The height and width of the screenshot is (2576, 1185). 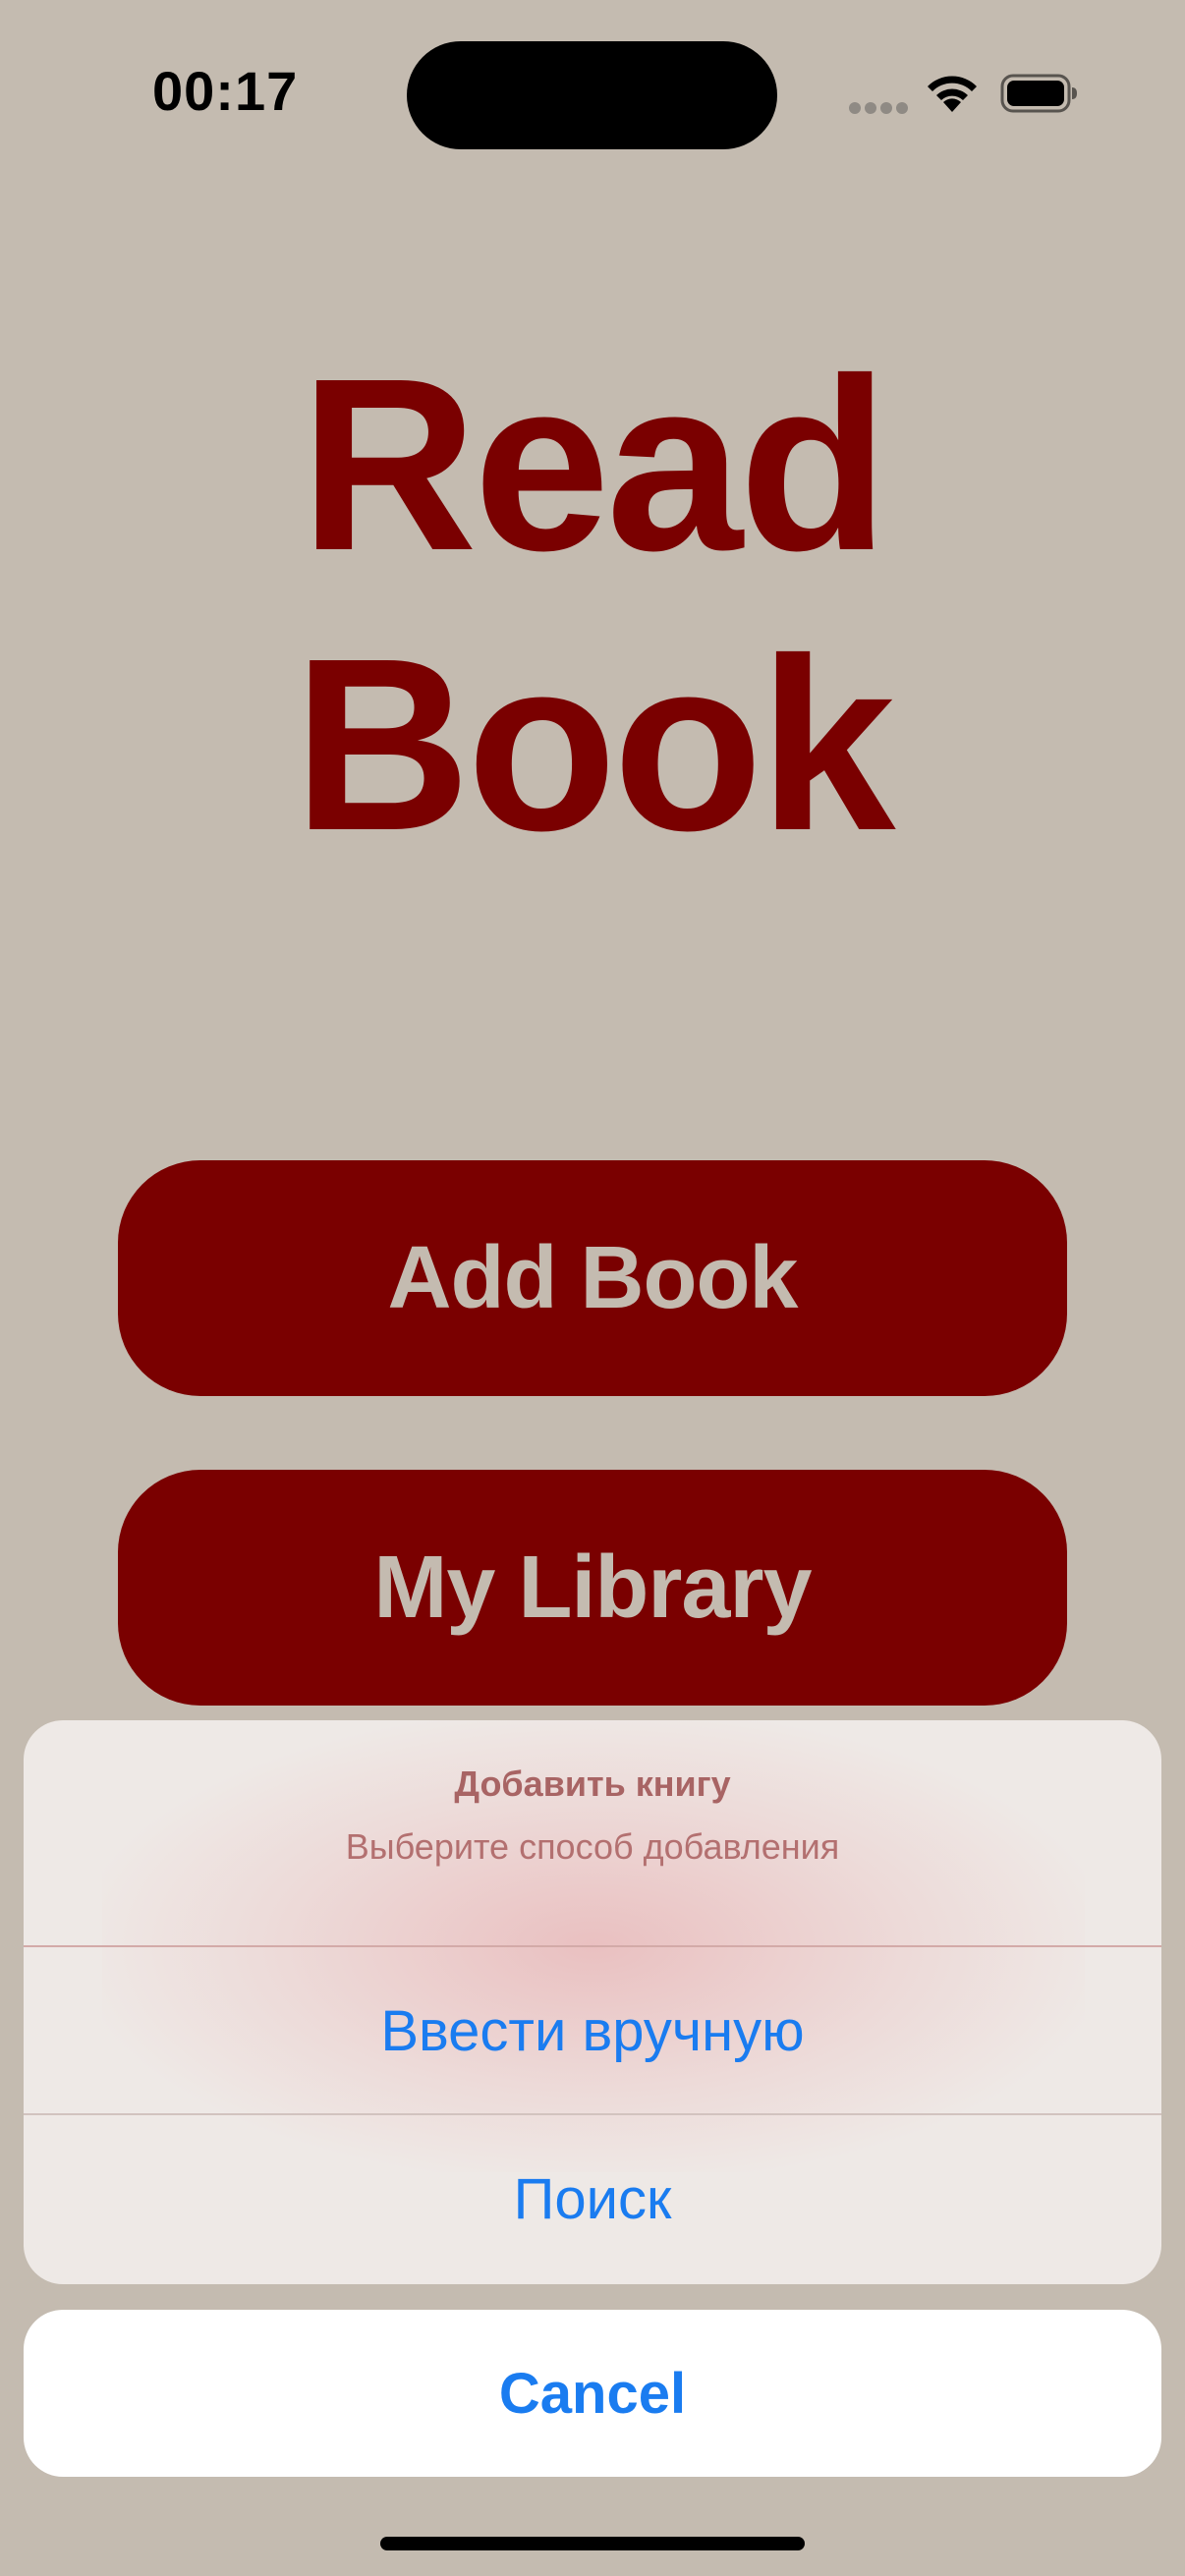 I want to click on status-bar: 00:17, so click(x=592, y=93).